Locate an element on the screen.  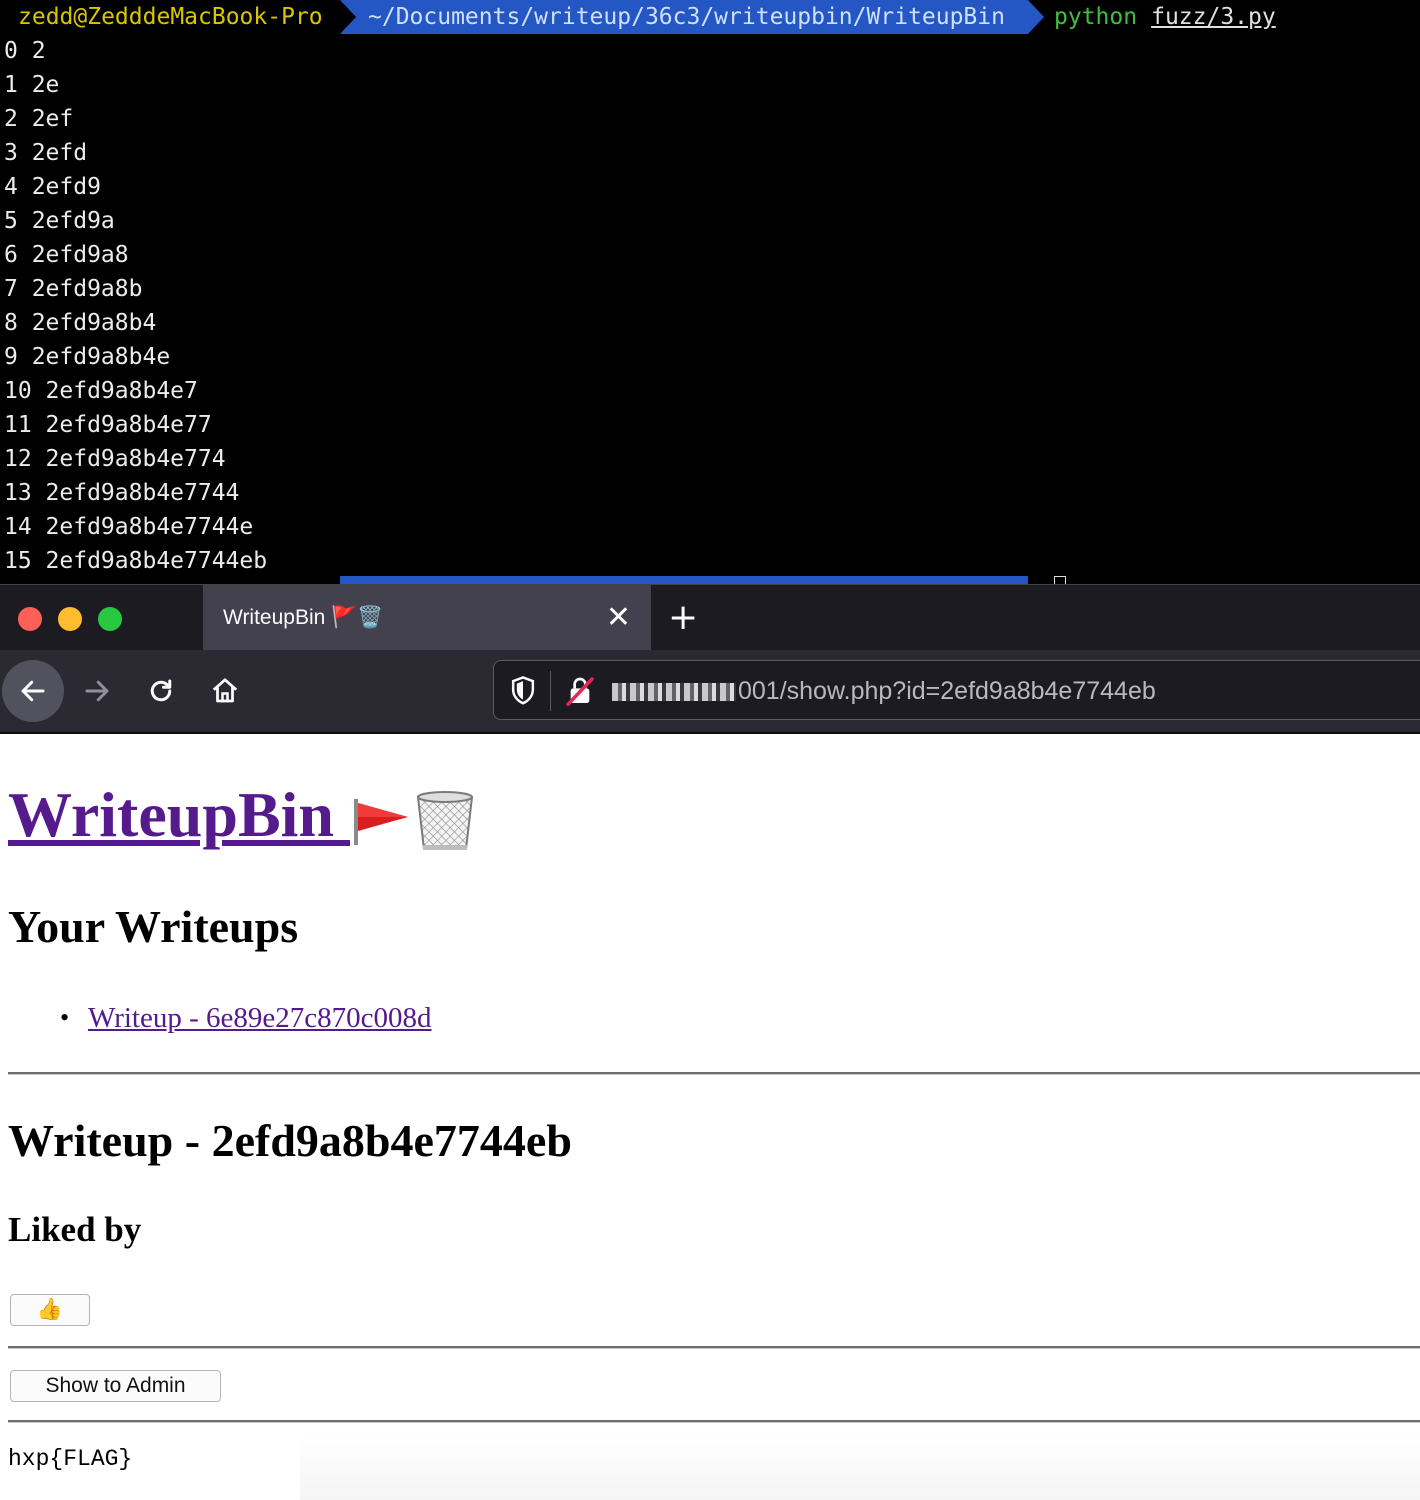
writeup-link: Writeup - 6e89e27c870c008d is located at coordinates (260, 1018).